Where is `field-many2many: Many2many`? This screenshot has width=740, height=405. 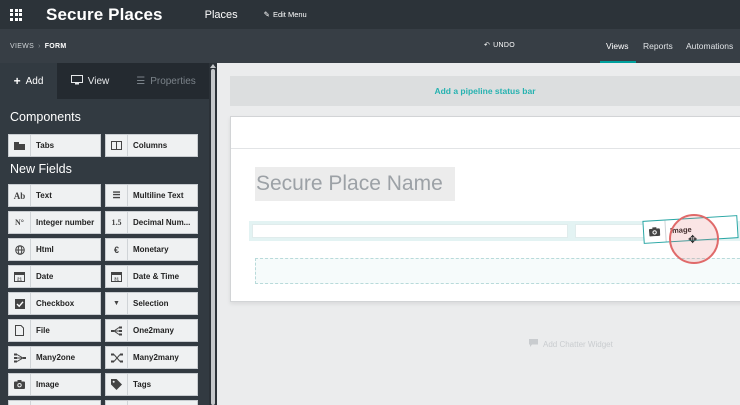
field-many2many: Many2many is located at coordinates (151, 357).